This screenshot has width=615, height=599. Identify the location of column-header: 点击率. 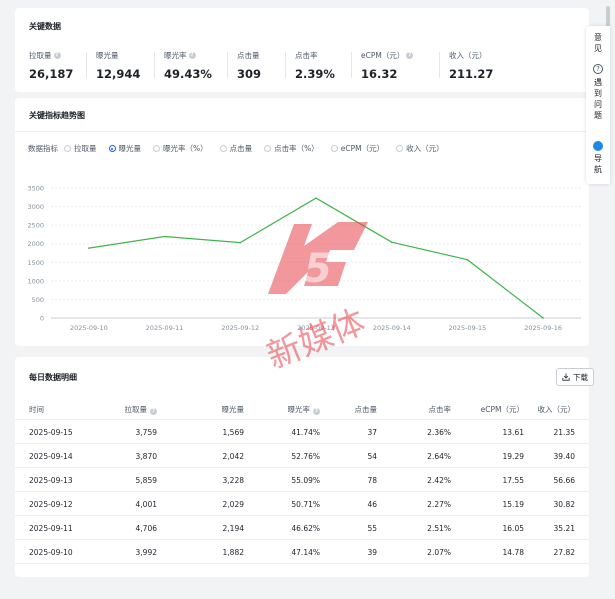
(440, 409).